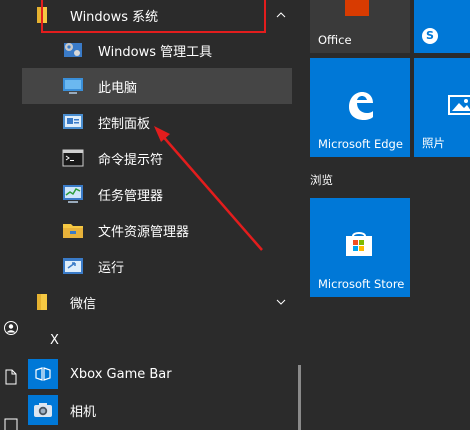  I want to click on tile-label: Office, so click(335, 40).